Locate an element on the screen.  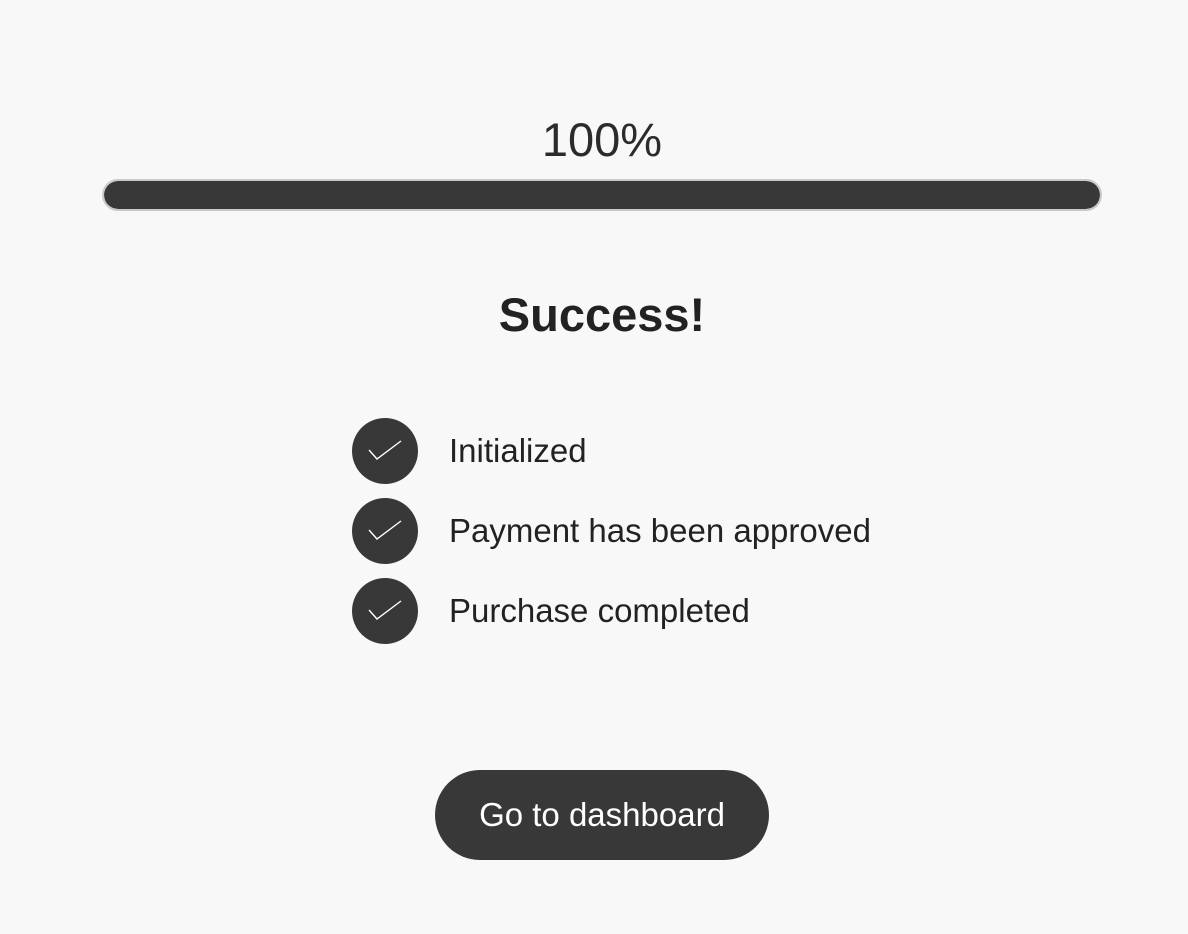
progress-percent: 100% is located at coordinates (602, 139).